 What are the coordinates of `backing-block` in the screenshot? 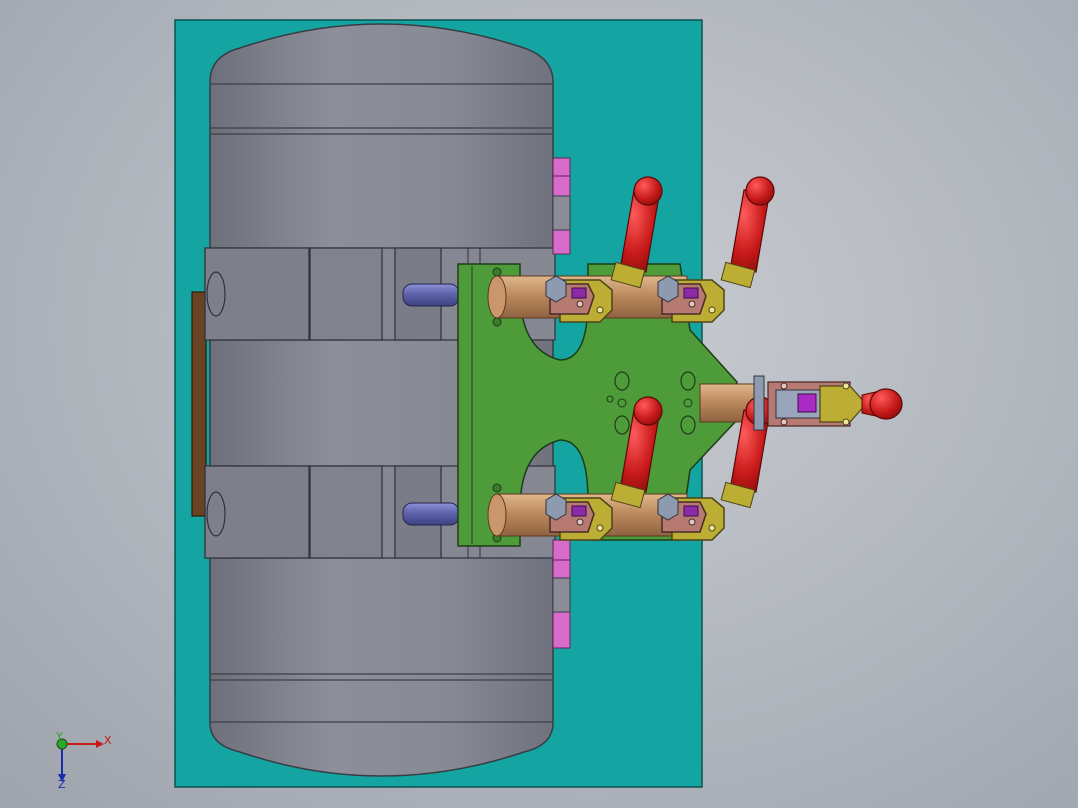 It's located at (199, 404).